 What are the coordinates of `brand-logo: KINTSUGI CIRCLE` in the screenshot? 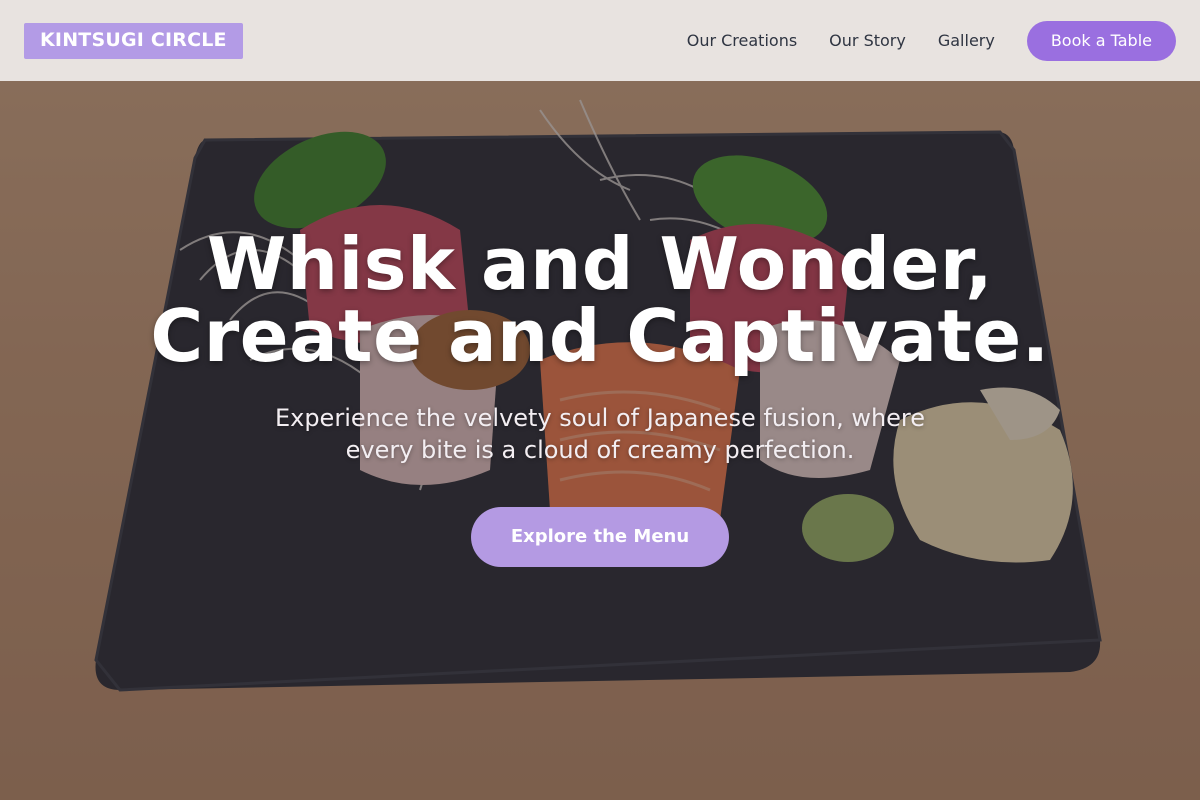 It's located at (133, 40).